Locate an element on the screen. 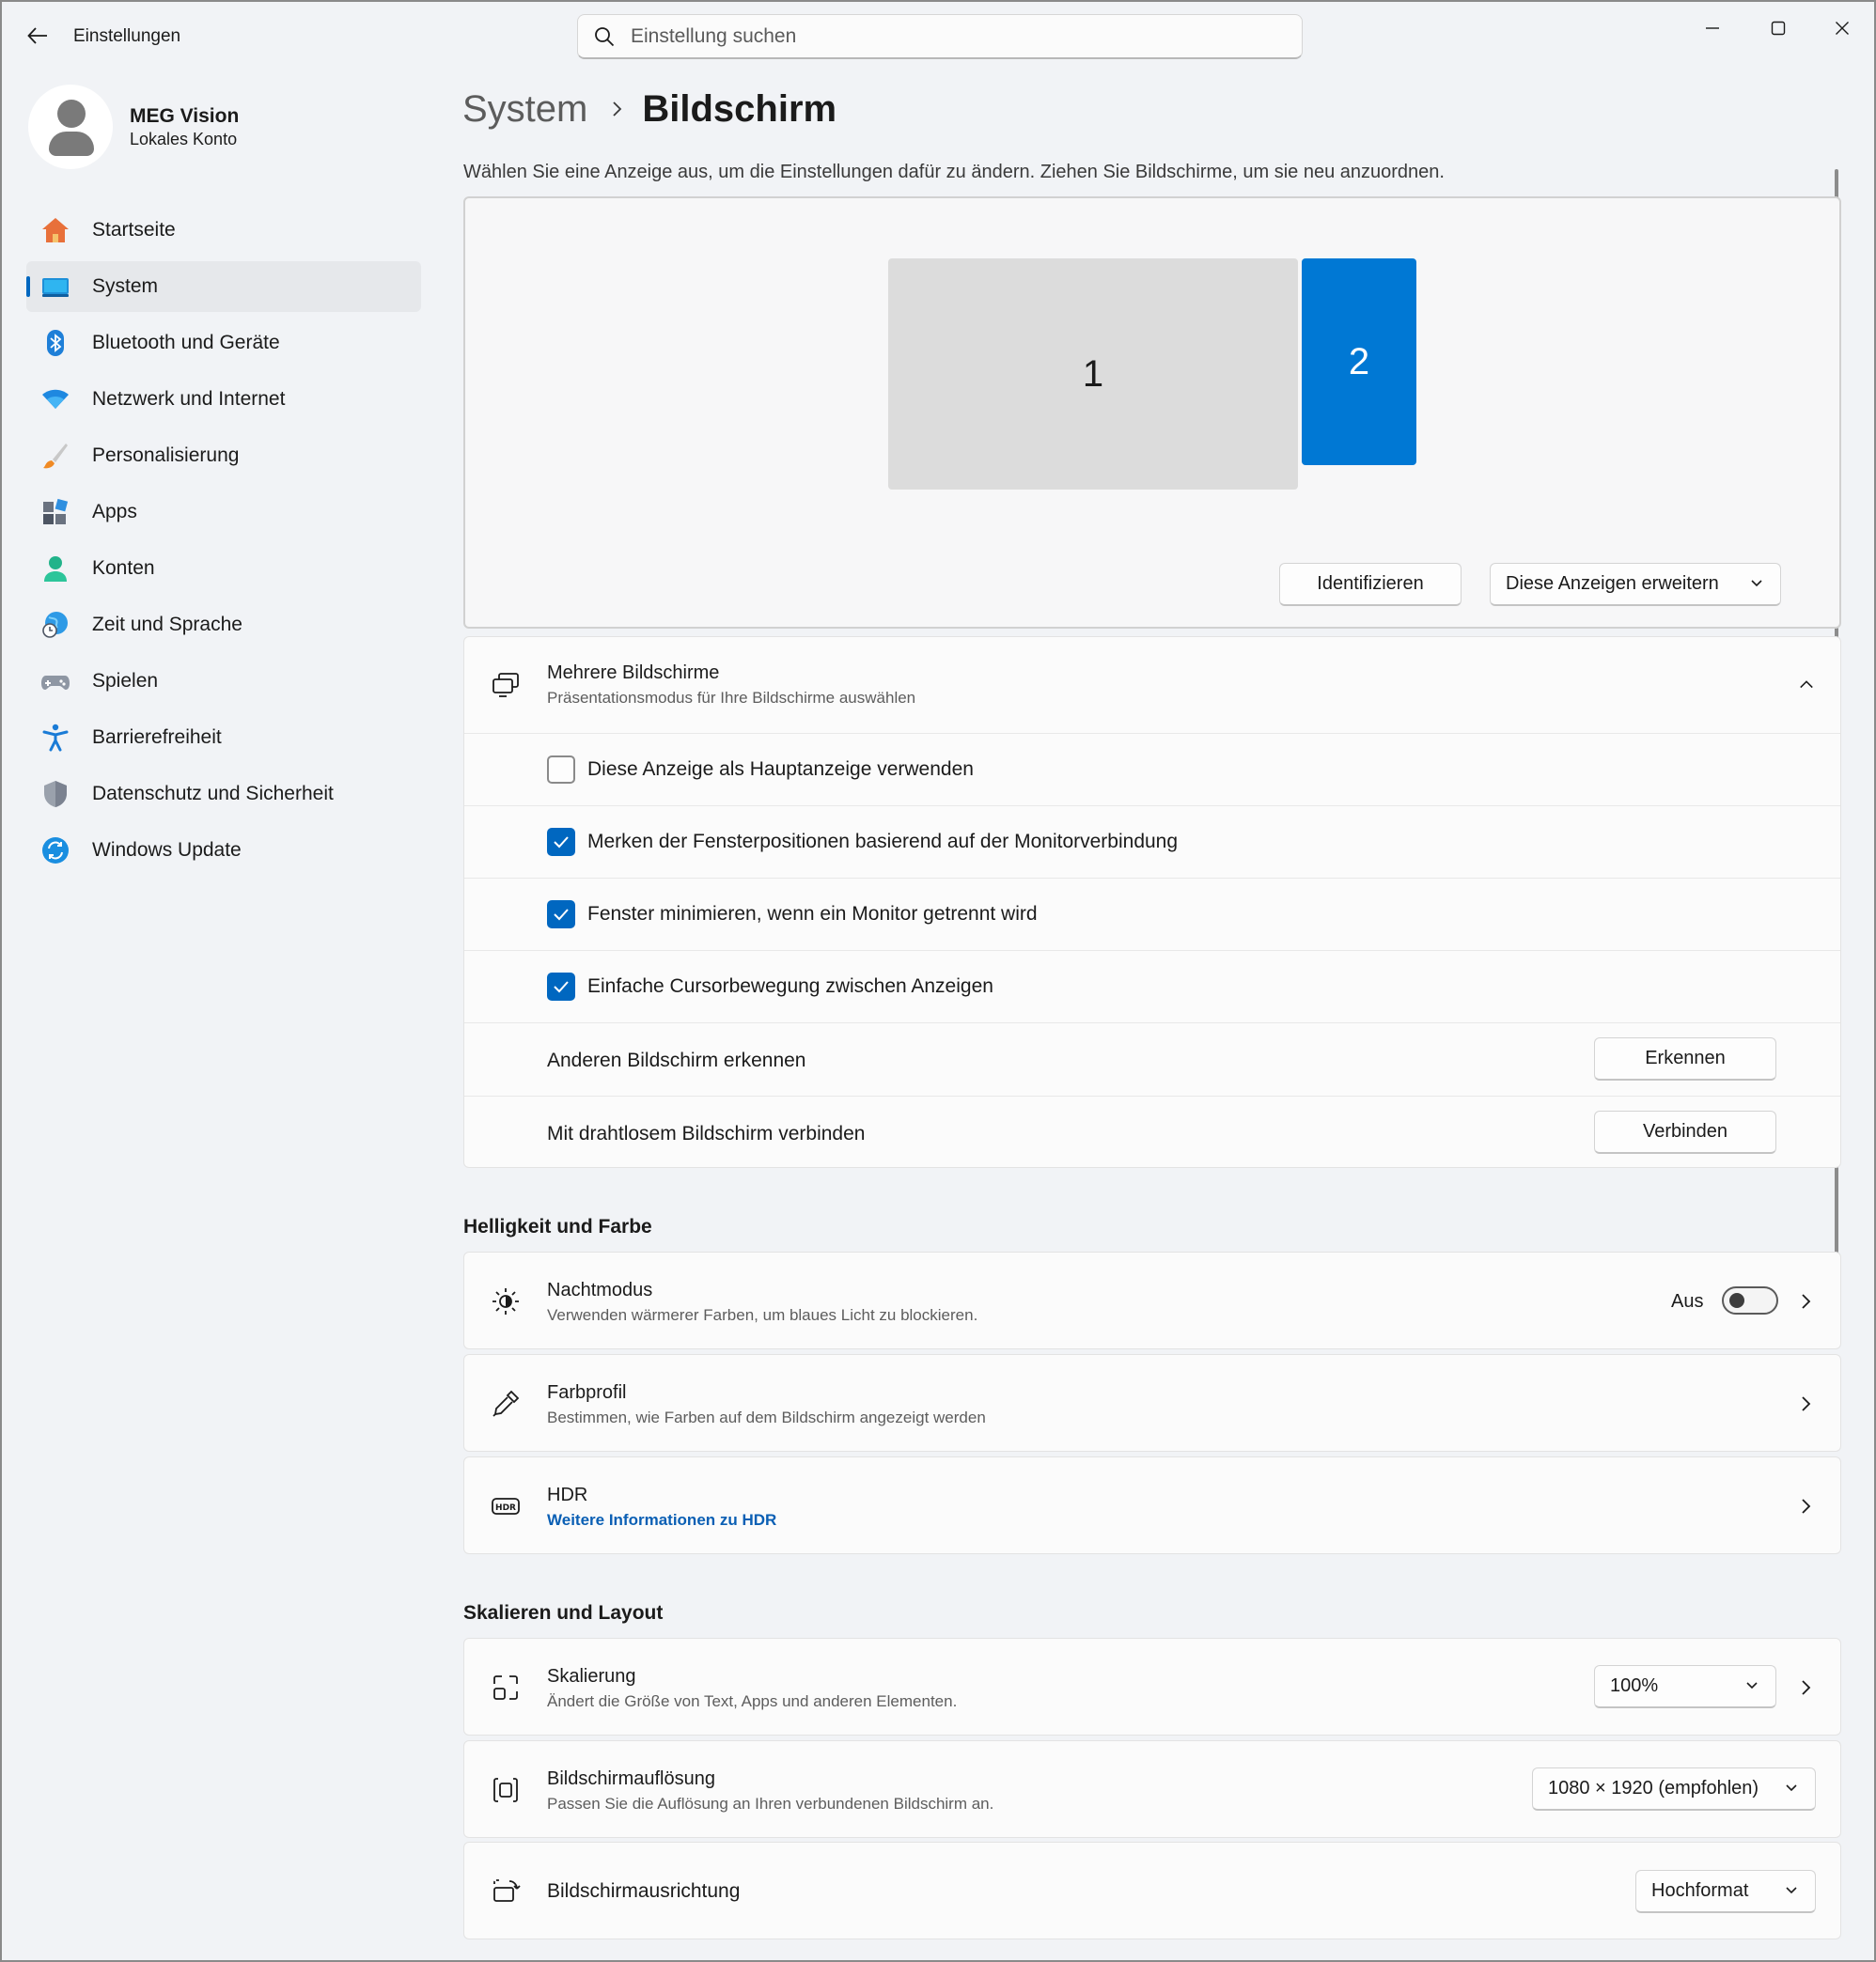 Image resolution: width=1876 pixels, height=1962 pixels. shield-icon is located at coordinates (55, 794).